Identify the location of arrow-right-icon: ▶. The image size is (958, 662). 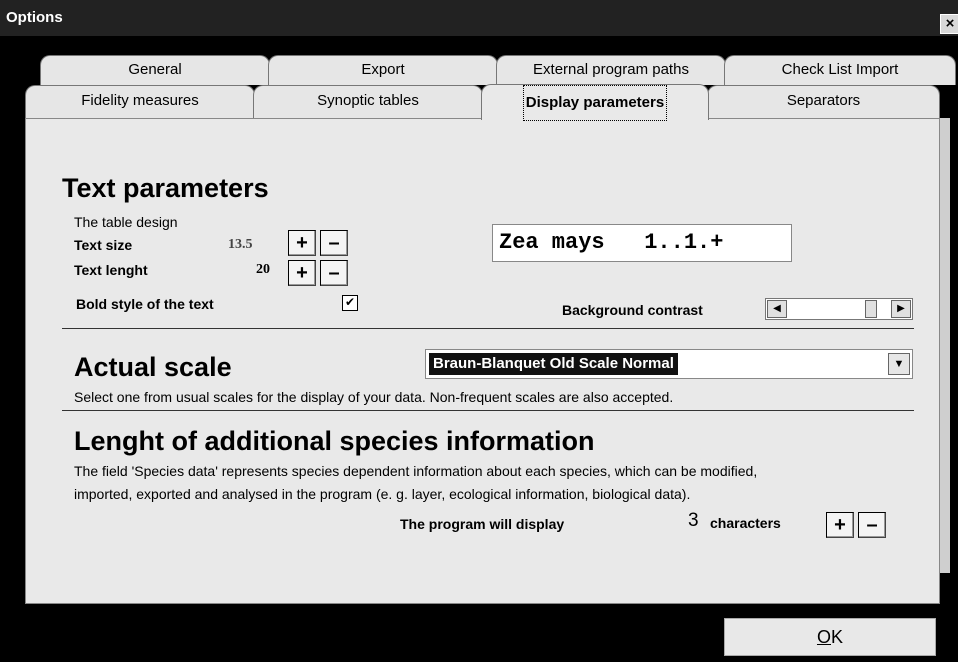
(901, 309).